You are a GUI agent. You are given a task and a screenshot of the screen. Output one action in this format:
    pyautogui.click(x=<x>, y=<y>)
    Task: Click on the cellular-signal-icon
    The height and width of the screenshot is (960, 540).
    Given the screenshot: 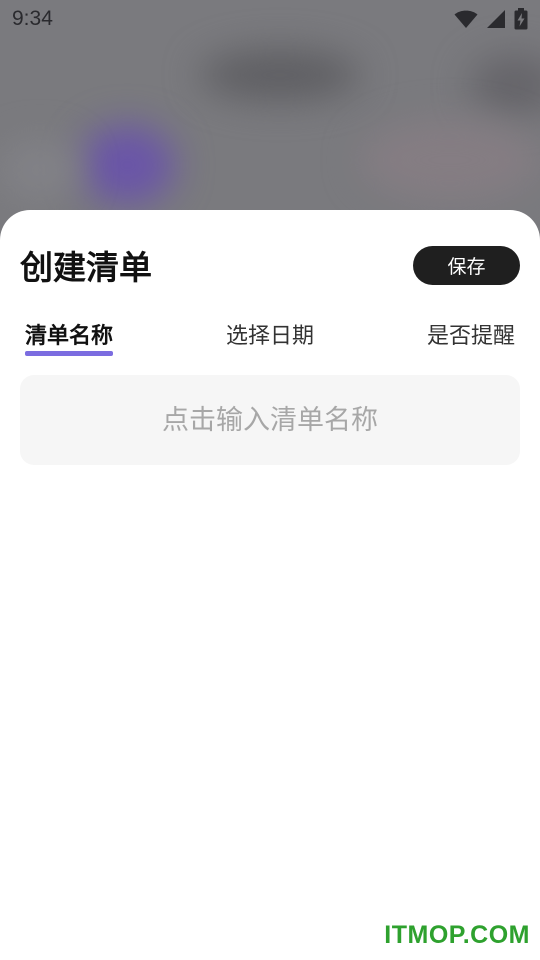 What is the action you would take?
    pyautogui.click(x=496, y=19)
    